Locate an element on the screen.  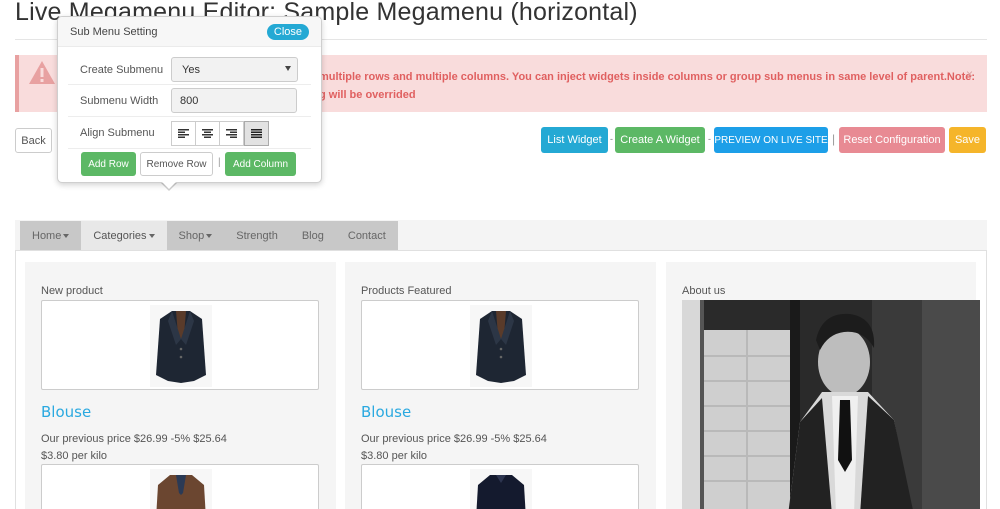
nav-item-blog: Blog is located at coordinates (313, 235).